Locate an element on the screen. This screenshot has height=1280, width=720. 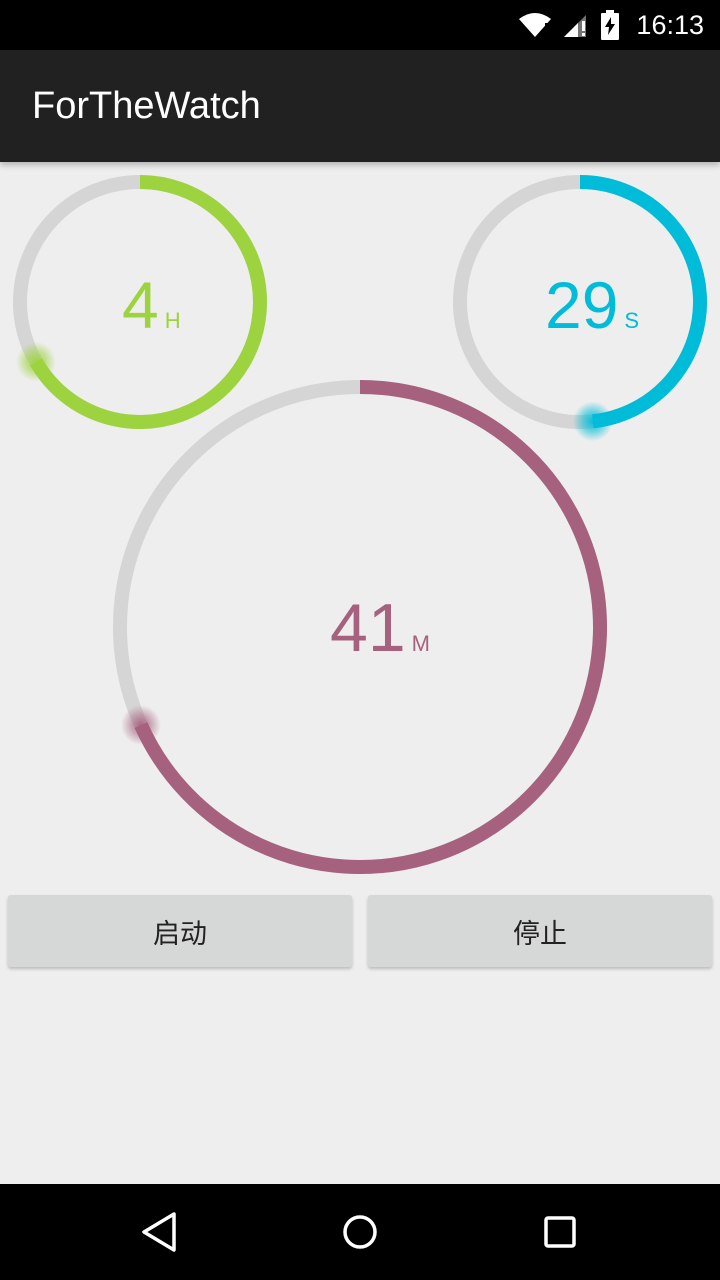
battery-charging-icon is located at coordinates (610, 25).